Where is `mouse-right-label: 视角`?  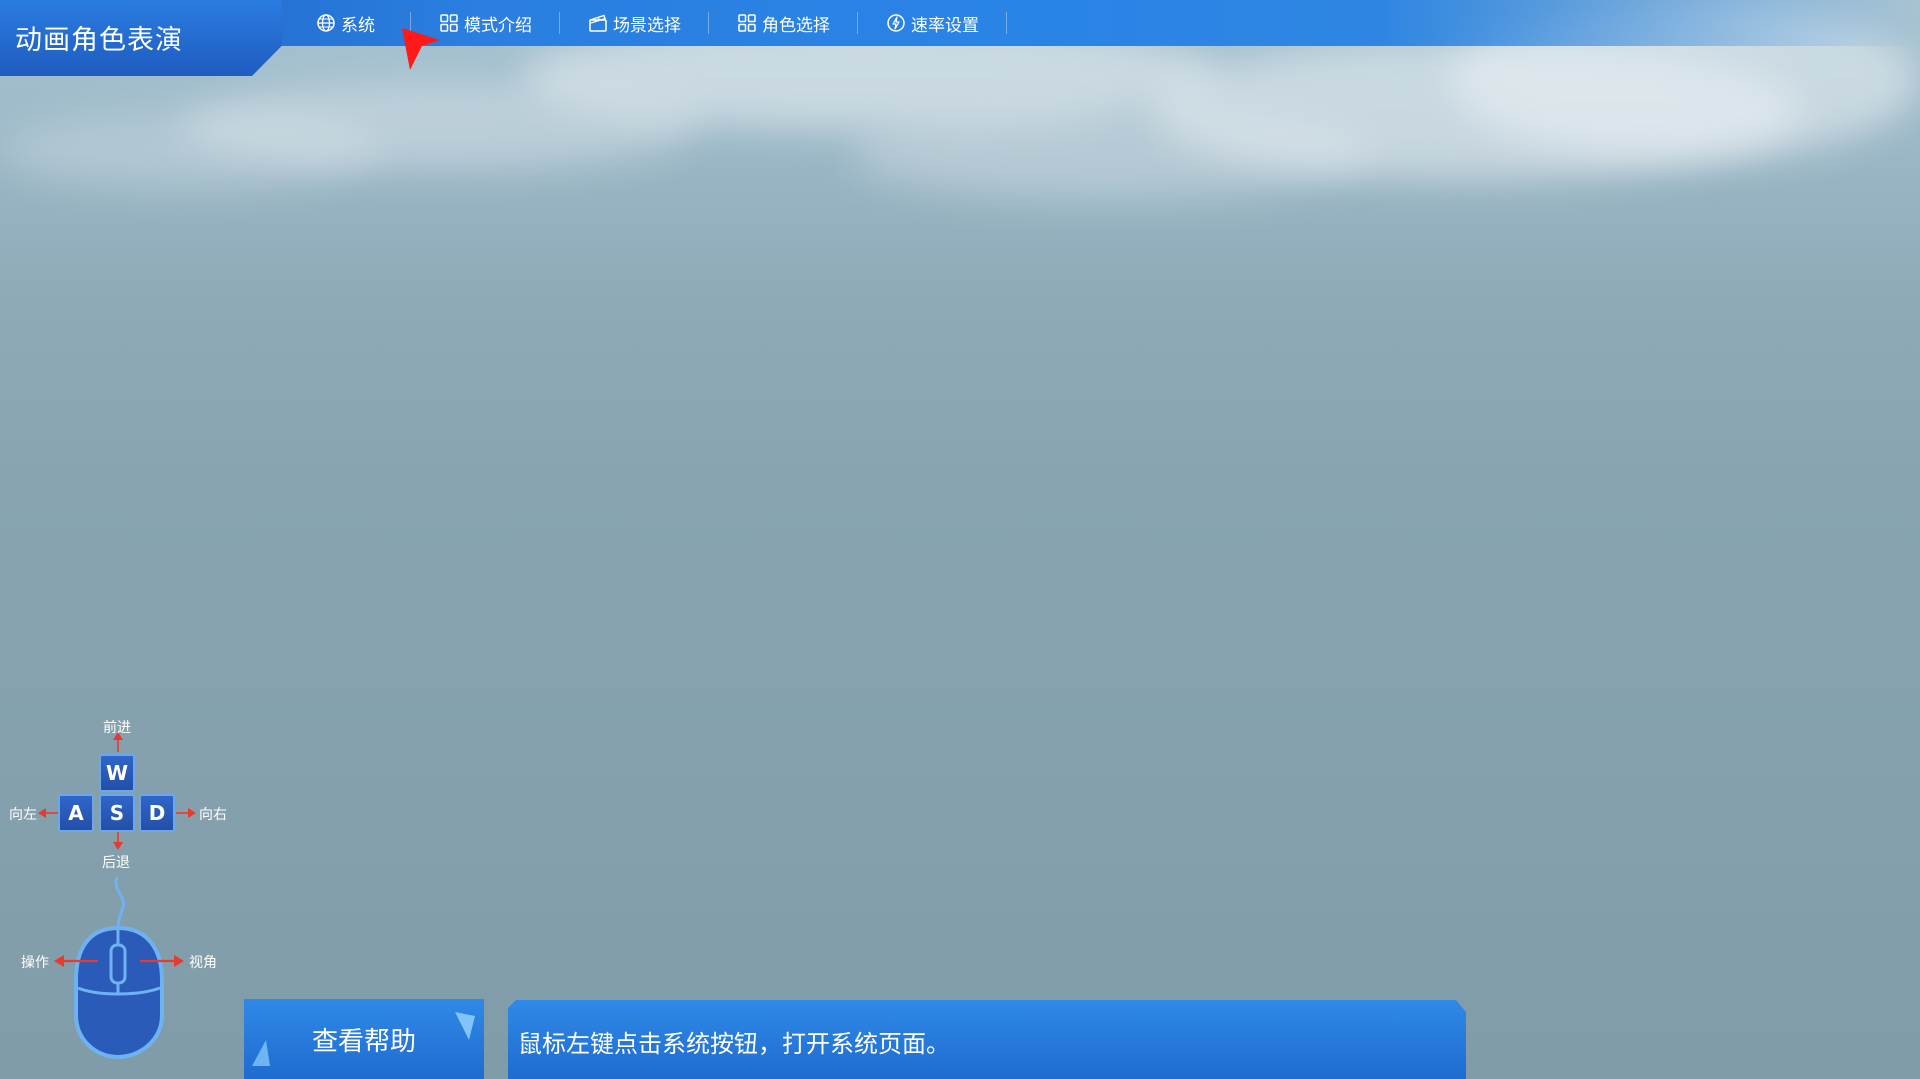 mouse-right-label: 视角 is located at coordinates (203, 963).